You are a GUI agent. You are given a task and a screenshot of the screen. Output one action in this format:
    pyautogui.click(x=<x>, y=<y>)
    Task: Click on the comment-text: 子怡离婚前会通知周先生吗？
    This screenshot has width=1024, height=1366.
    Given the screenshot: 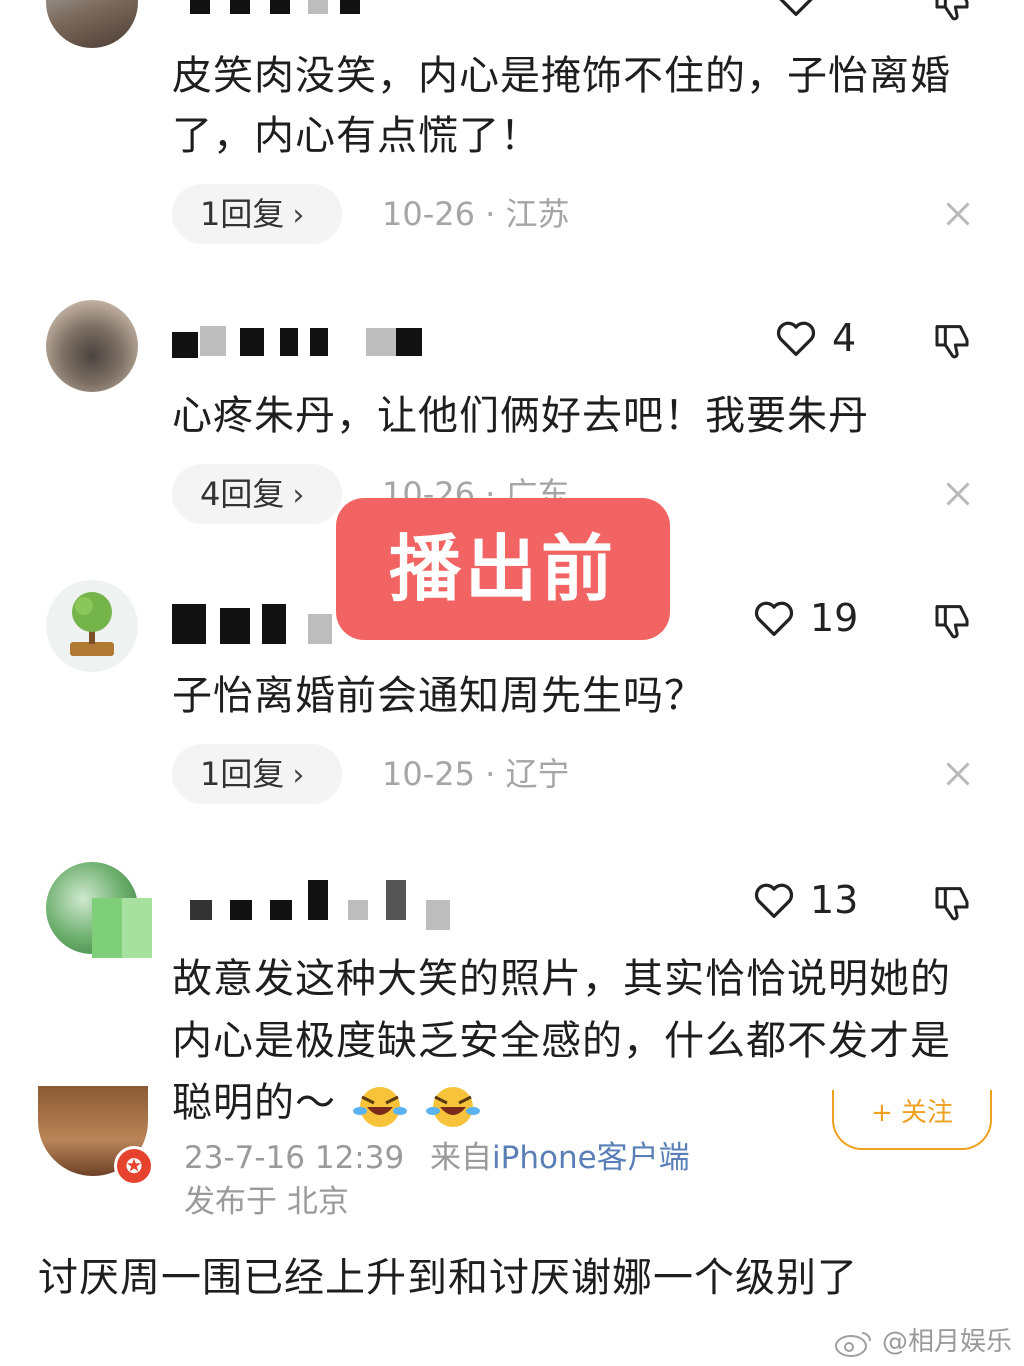 What is the action you would take?
    pyautogui.click(x=438, y=696)
    